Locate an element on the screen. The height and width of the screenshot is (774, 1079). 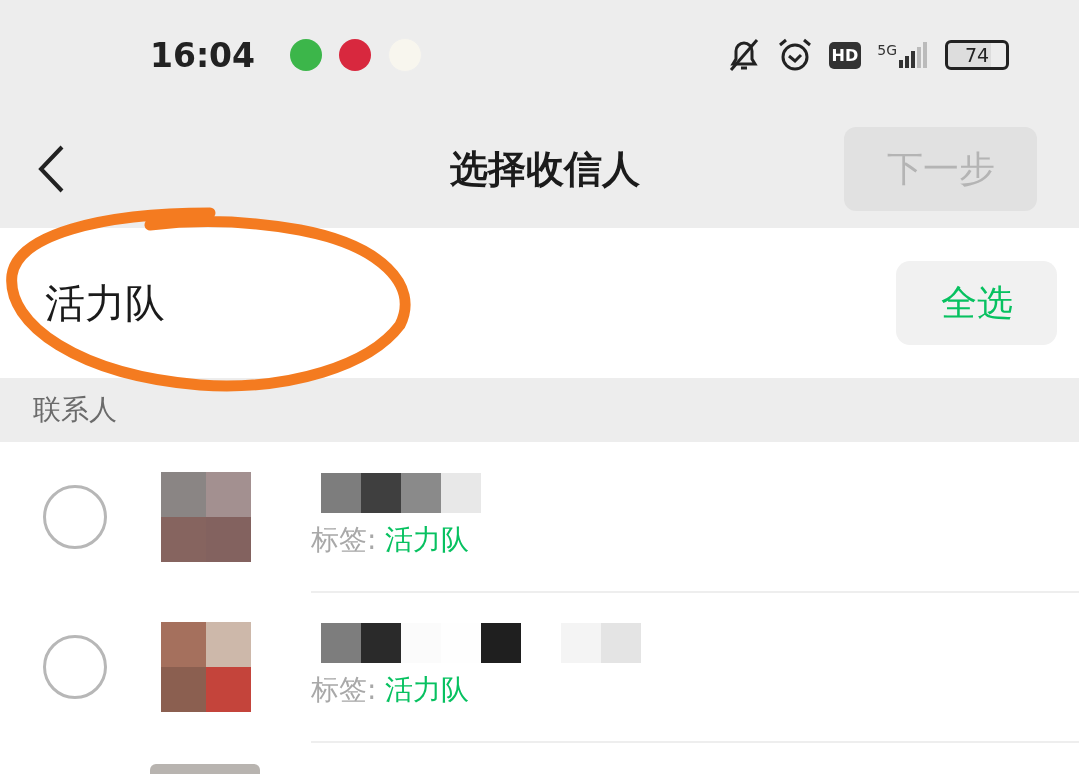
select-all-button: 全选 is located at coordinates (976, 303).